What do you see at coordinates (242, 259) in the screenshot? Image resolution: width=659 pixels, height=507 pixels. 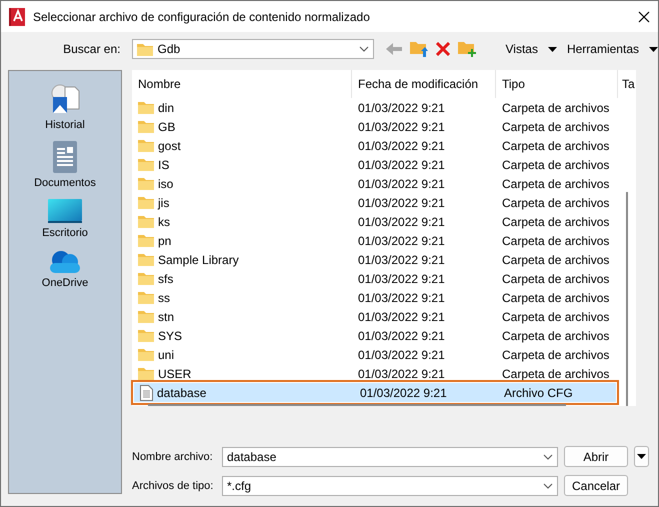 I see `file-name: Sample Library` at bounding box center [242, 259].